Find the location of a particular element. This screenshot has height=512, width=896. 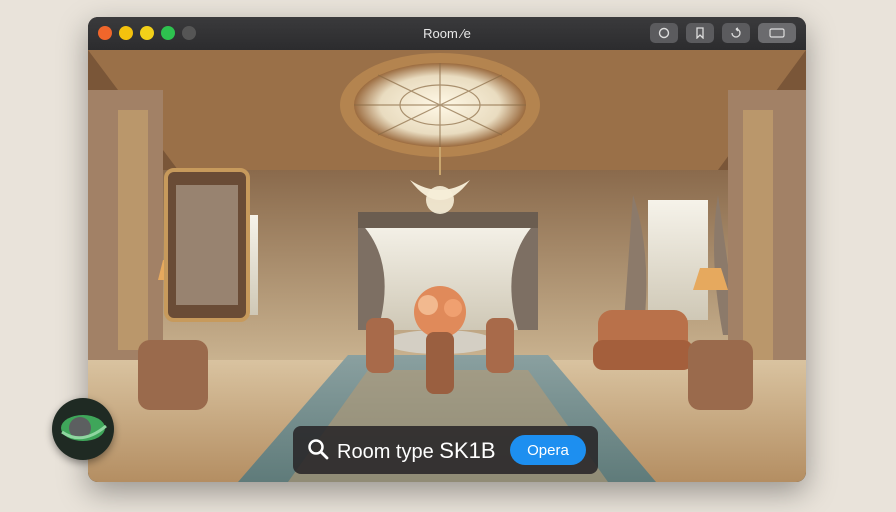

room-search-bar: Room type SK1B Opera is located at coordinates (445, 450).